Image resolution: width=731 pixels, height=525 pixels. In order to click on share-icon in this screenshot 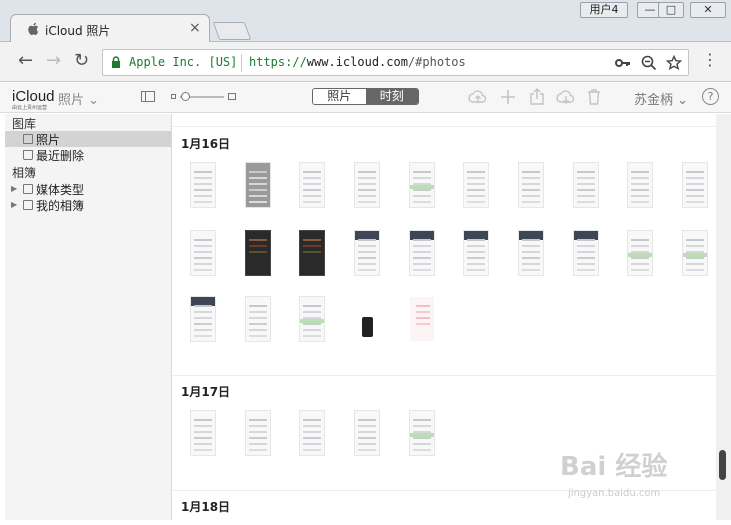, I will do `click(537, 96)`.